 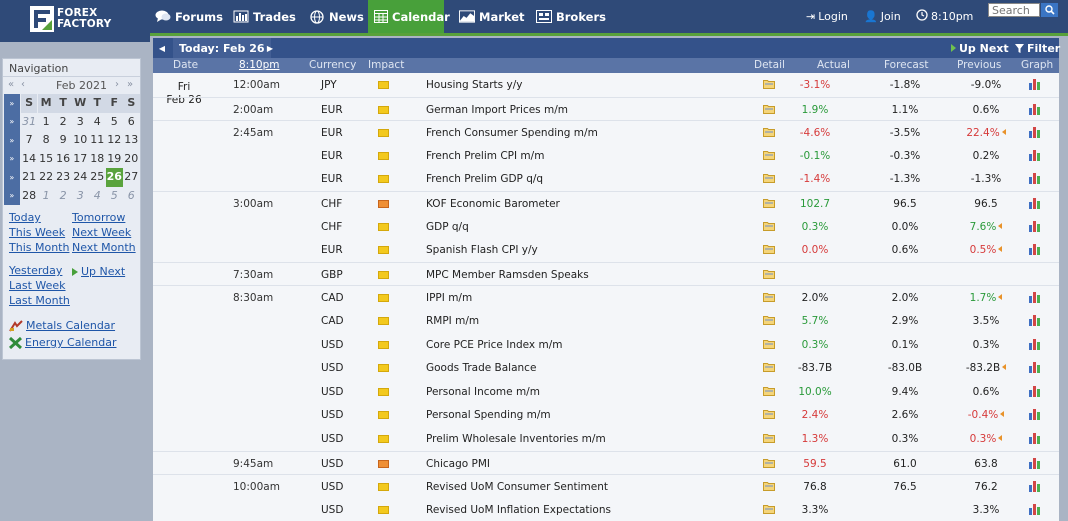 I want to click on link-metals-calendar: Metals Calendar, so click(x=70, y=325).